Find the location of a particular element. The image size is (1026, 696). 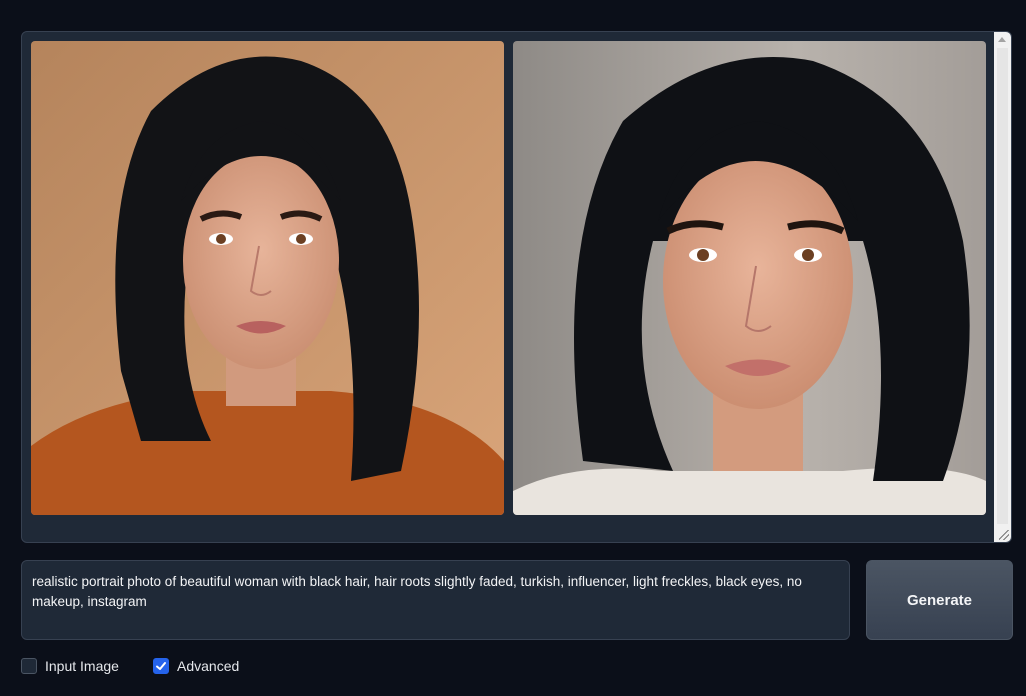

resize-grip-icon is located at coordinates (1004, 535).